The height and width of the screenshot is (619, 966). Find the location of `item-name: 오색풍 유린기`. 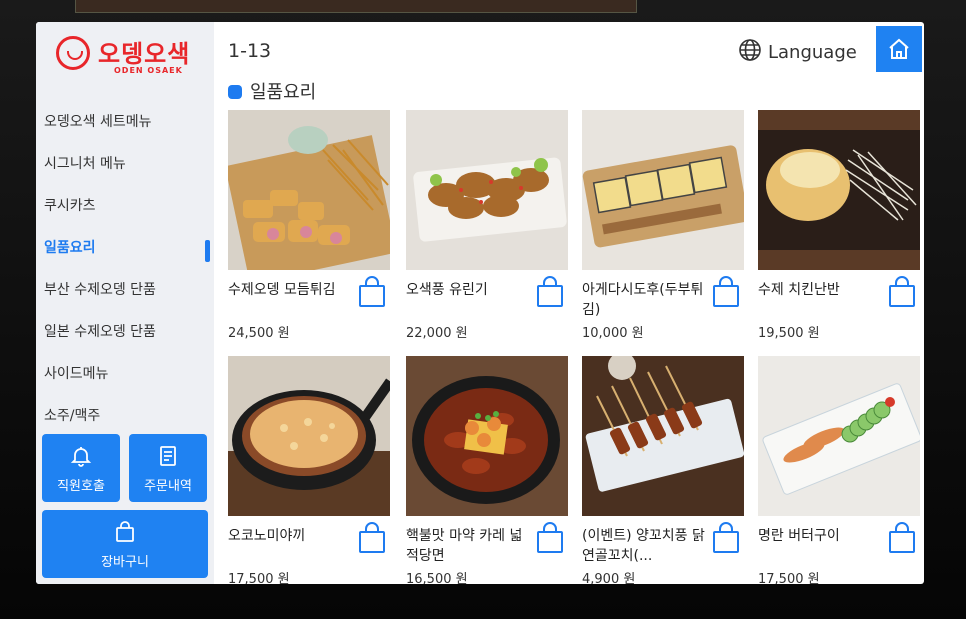

item-name: 오색풍 유린기 is located at coordinates (447, 290).